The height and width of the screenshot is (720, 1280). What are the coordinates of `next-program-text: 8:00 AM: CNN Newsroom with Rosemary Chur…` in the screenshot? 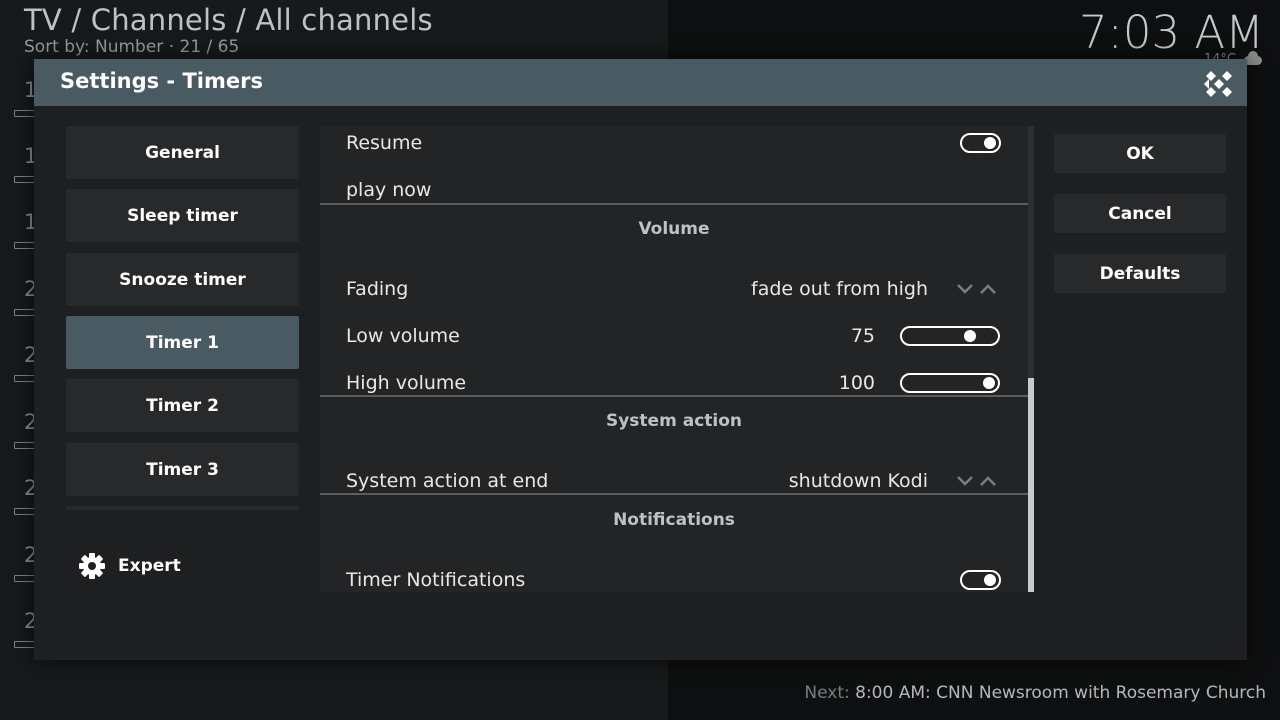 It's located at (1060, 693).